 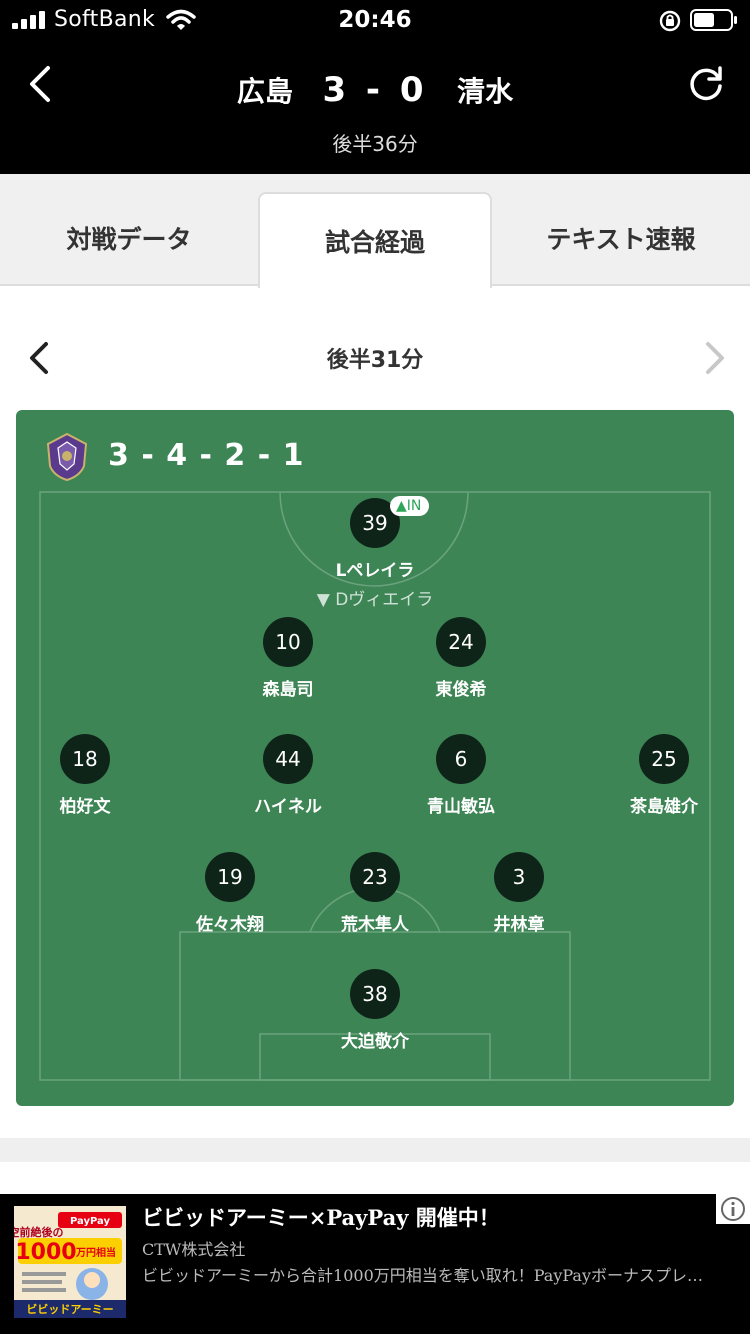 I want to click on player-card: 23 荒木隼人, so click(x=375, y=893).